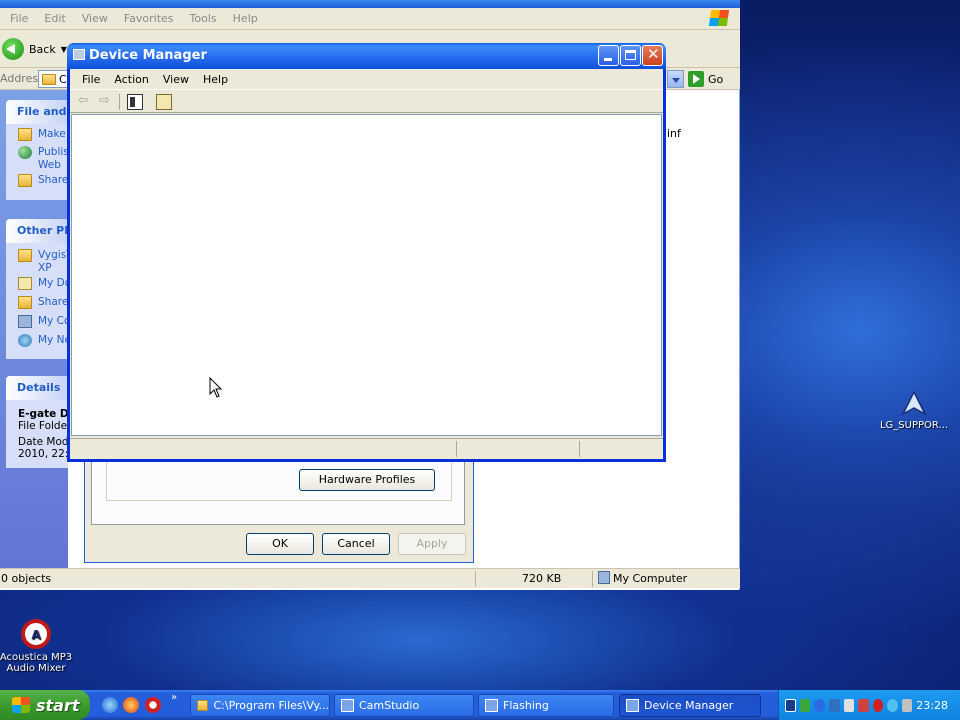  Describe the element at coordinates (805, 705) in the screenshot. I see `tray-shield-icon` at that location.